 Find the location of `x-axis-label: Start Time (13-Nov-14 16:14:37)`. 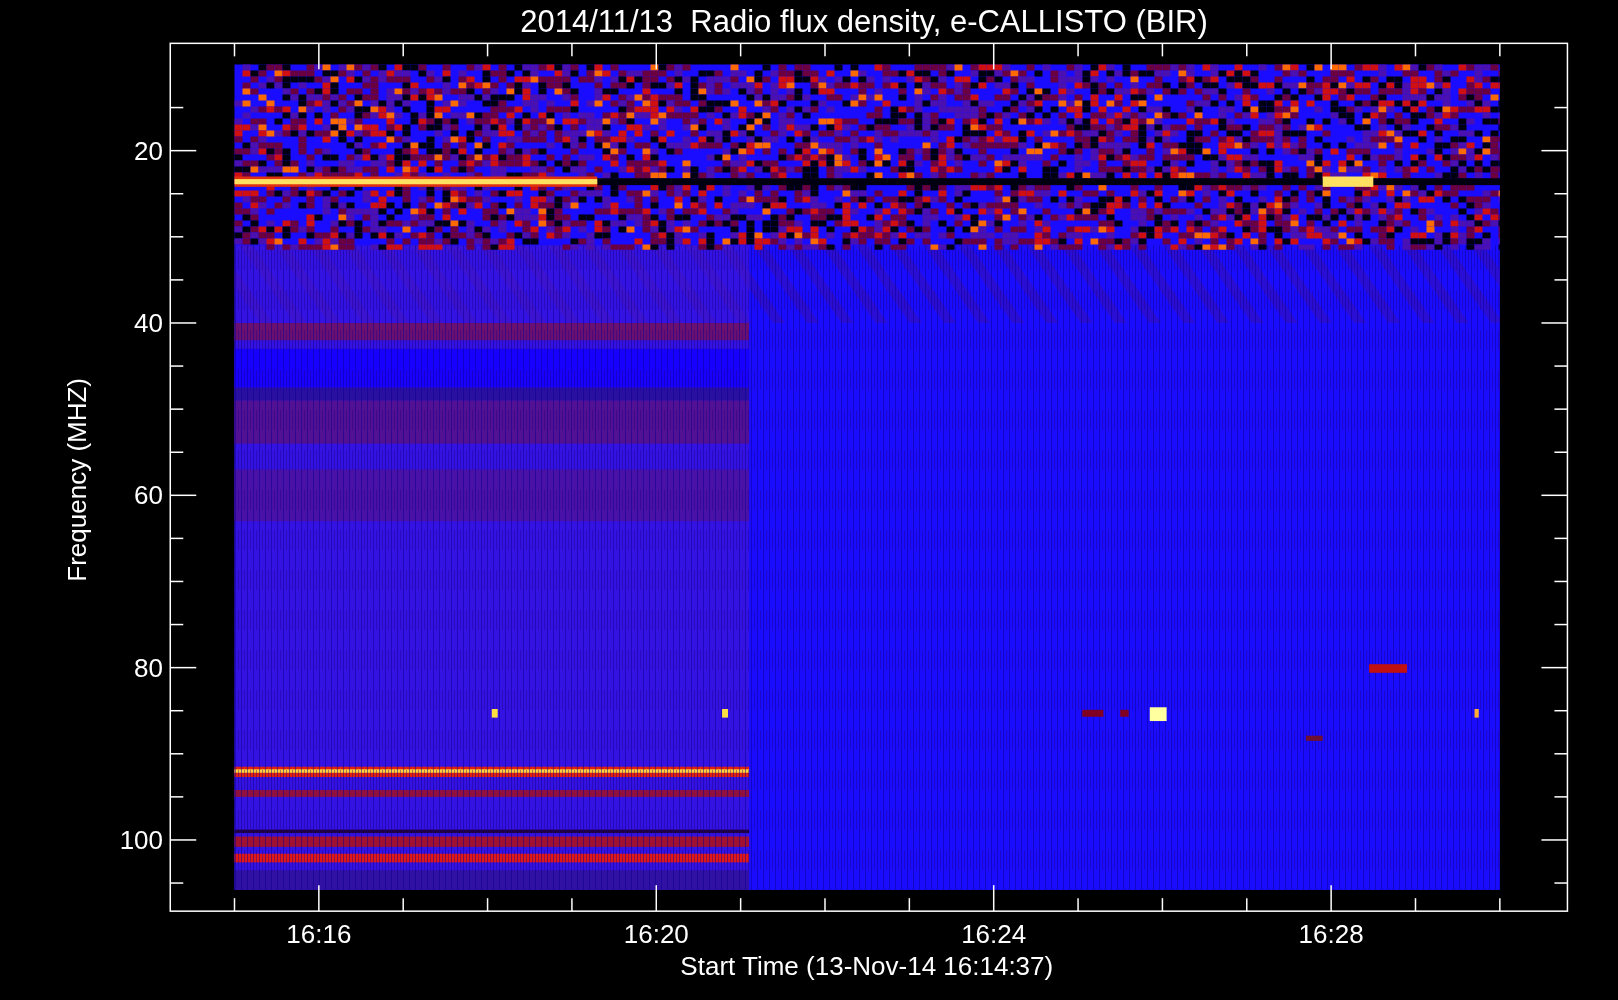

x-axis-label: Start Time (13-Nov-14 16:14:37) is located at coordinates (867, 966).